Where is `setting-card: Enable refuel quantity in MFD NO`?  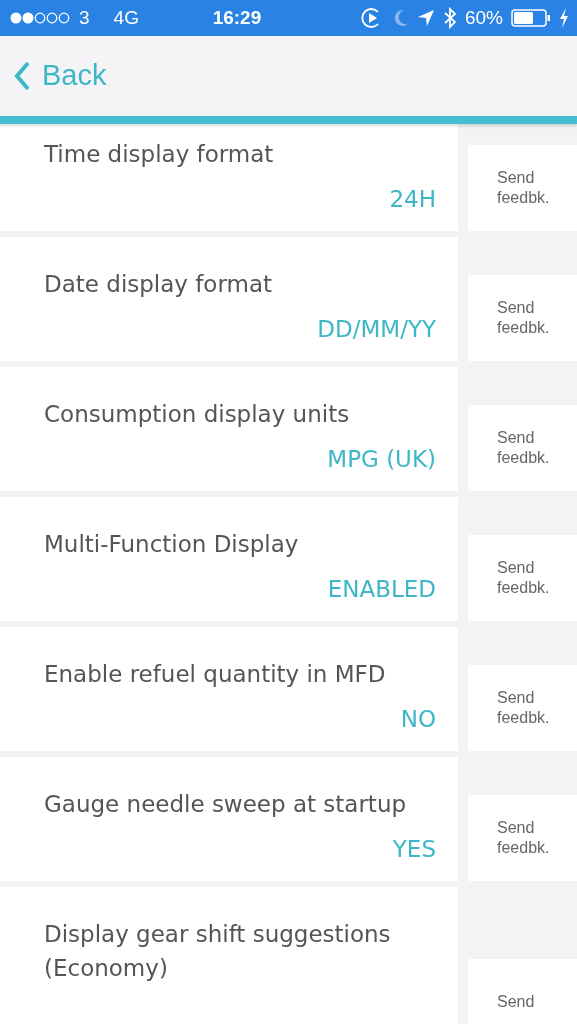 setting-card: Enable refuel quantity in MFD NO is located at coordinates (229, 689).